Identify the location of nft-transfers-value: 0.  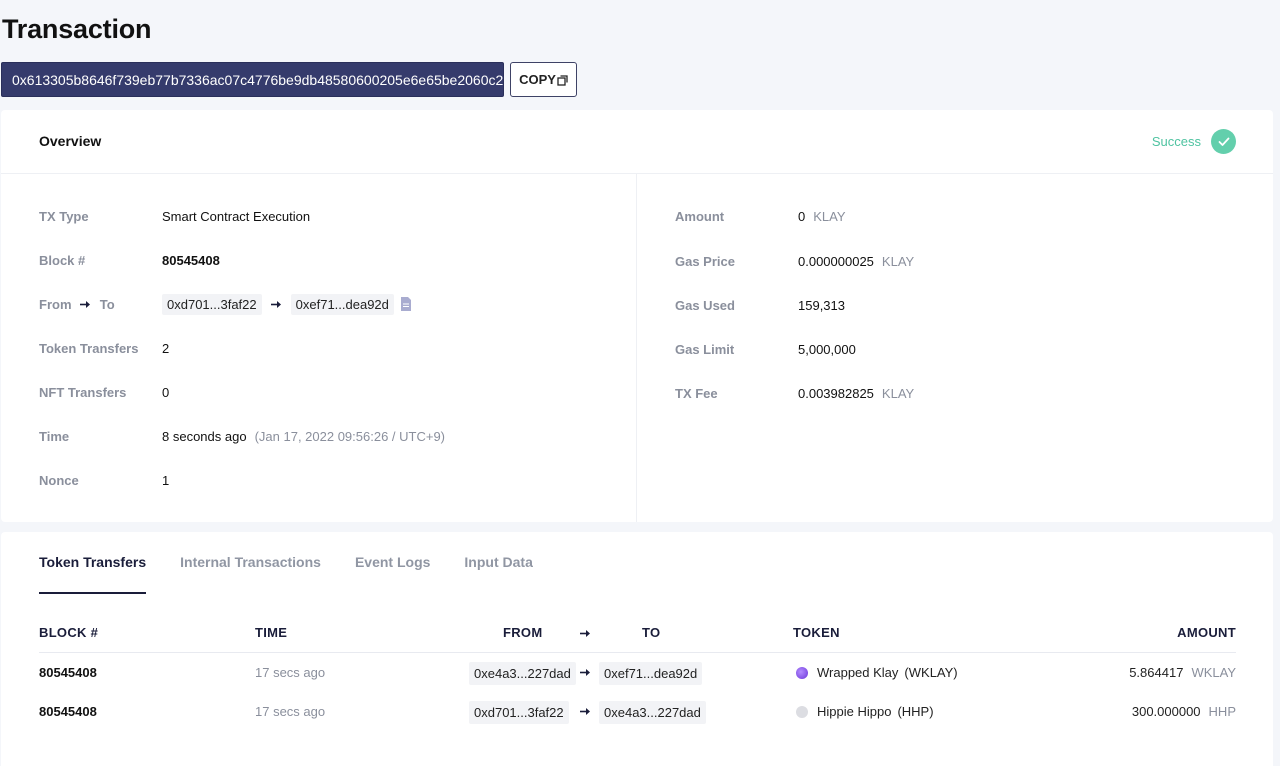
(166, 392).